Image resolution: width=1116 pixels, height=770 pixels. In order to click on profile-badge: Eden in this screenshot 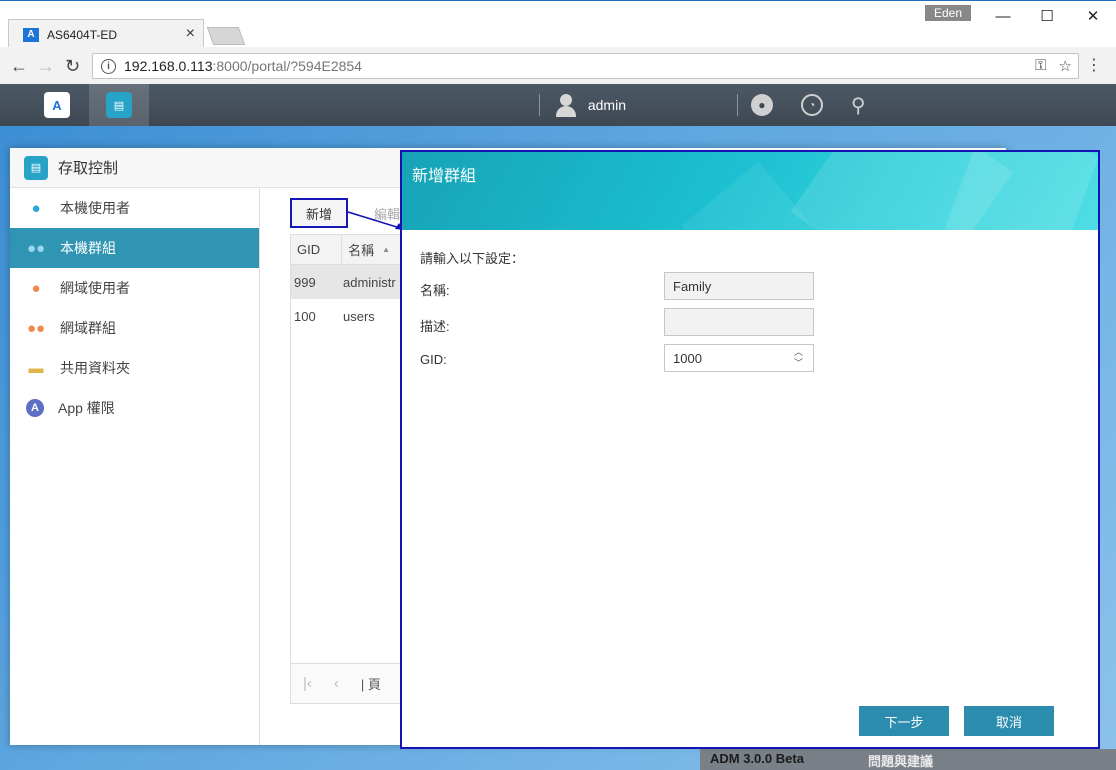, I will do `click(948, 13)`.